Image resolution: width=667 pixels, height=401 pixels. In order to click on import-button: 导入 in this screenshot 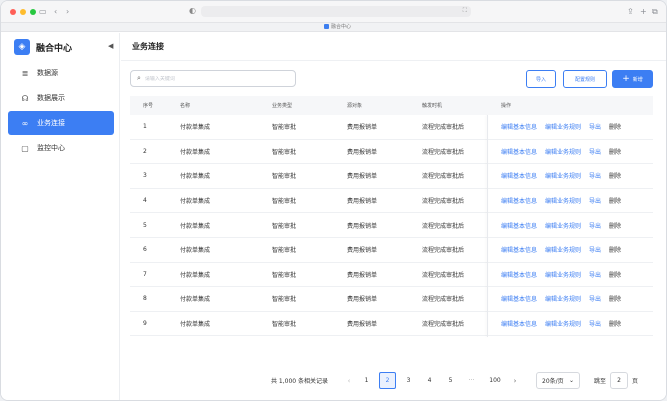, I will do `click(541, 79)`.